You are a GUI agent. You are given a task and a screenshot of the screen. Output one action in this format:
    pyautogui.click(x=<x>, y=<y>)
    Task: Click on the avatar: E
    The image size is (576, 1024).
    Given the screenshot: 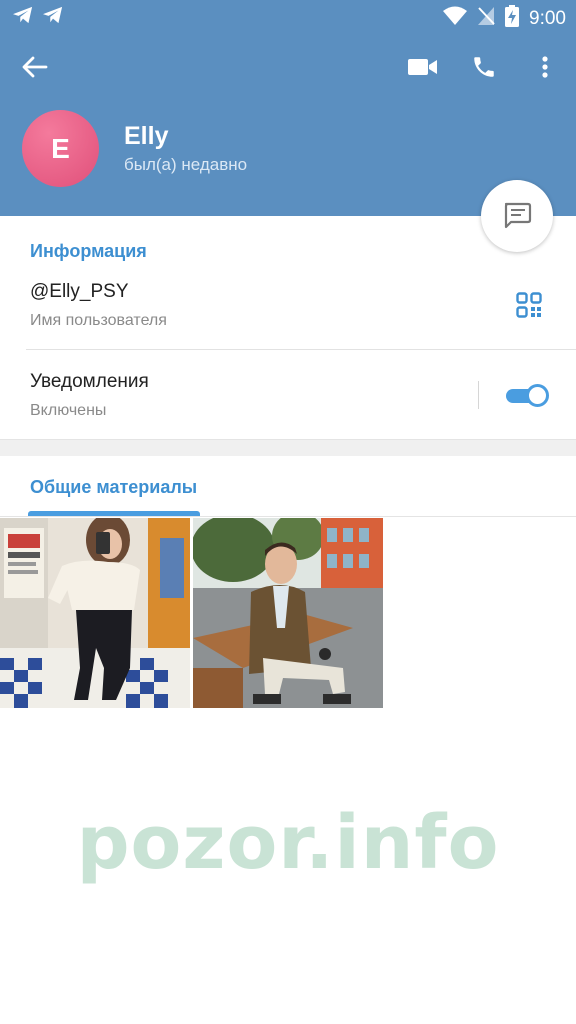 What is the action you would take?
    pyautogui.click(x=60, y=148)
    